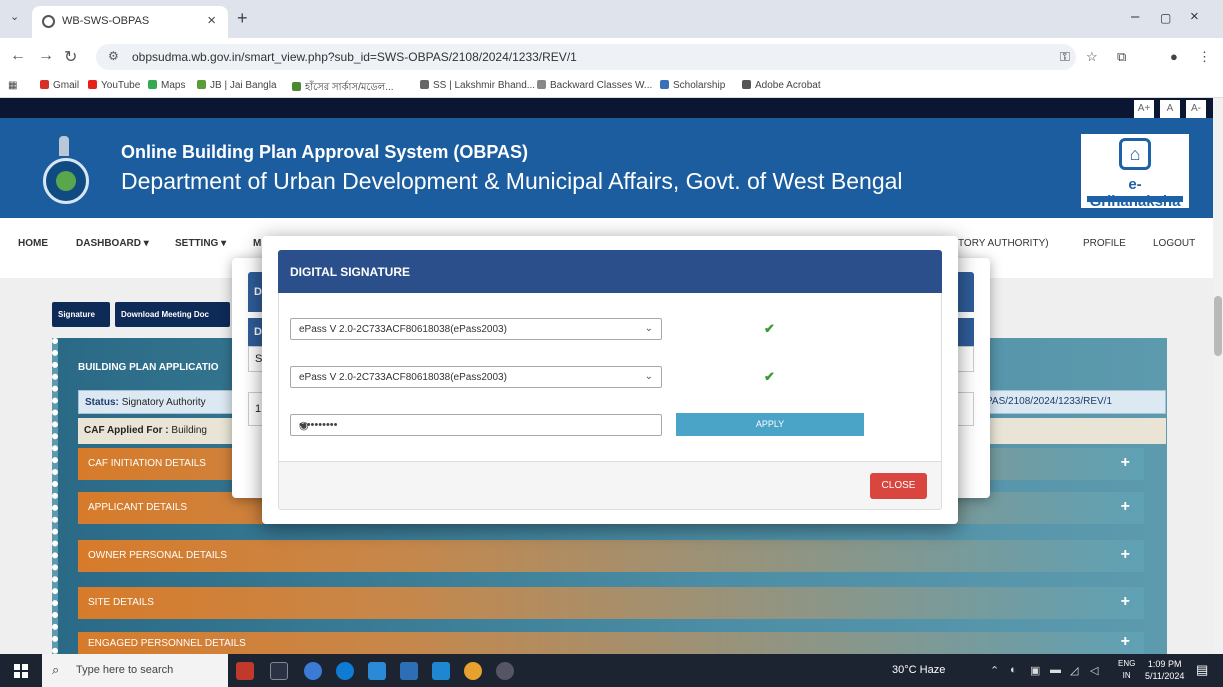  I want to click on menu-kebab-icon: ⋮, so click(1204, 57).